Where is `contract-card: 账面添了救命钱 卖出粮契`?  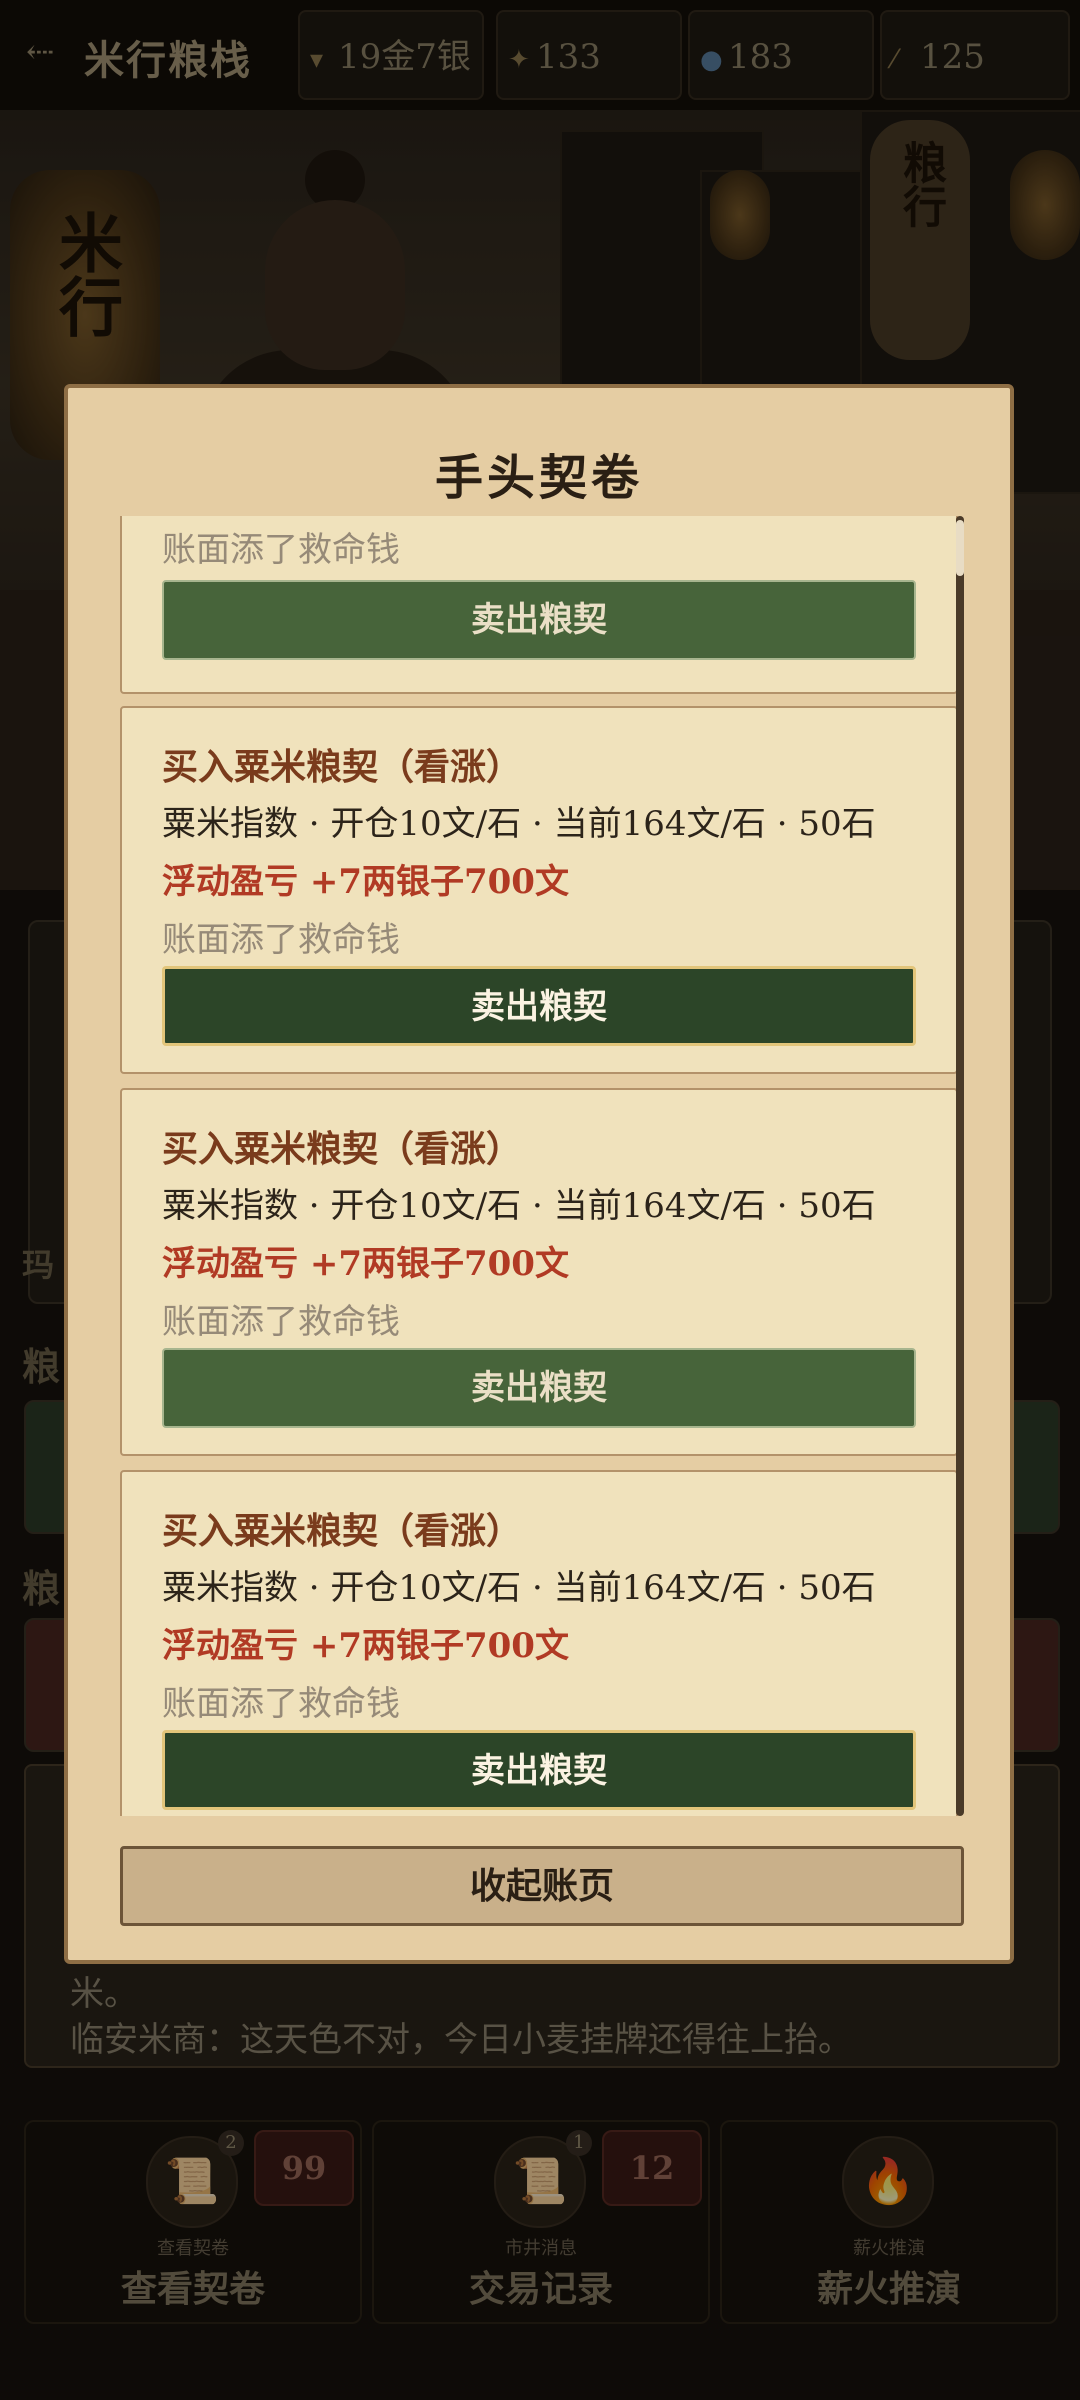 contract-card: 账面添了救命钱 卖出粮契 is located at coordinates (539, 605).